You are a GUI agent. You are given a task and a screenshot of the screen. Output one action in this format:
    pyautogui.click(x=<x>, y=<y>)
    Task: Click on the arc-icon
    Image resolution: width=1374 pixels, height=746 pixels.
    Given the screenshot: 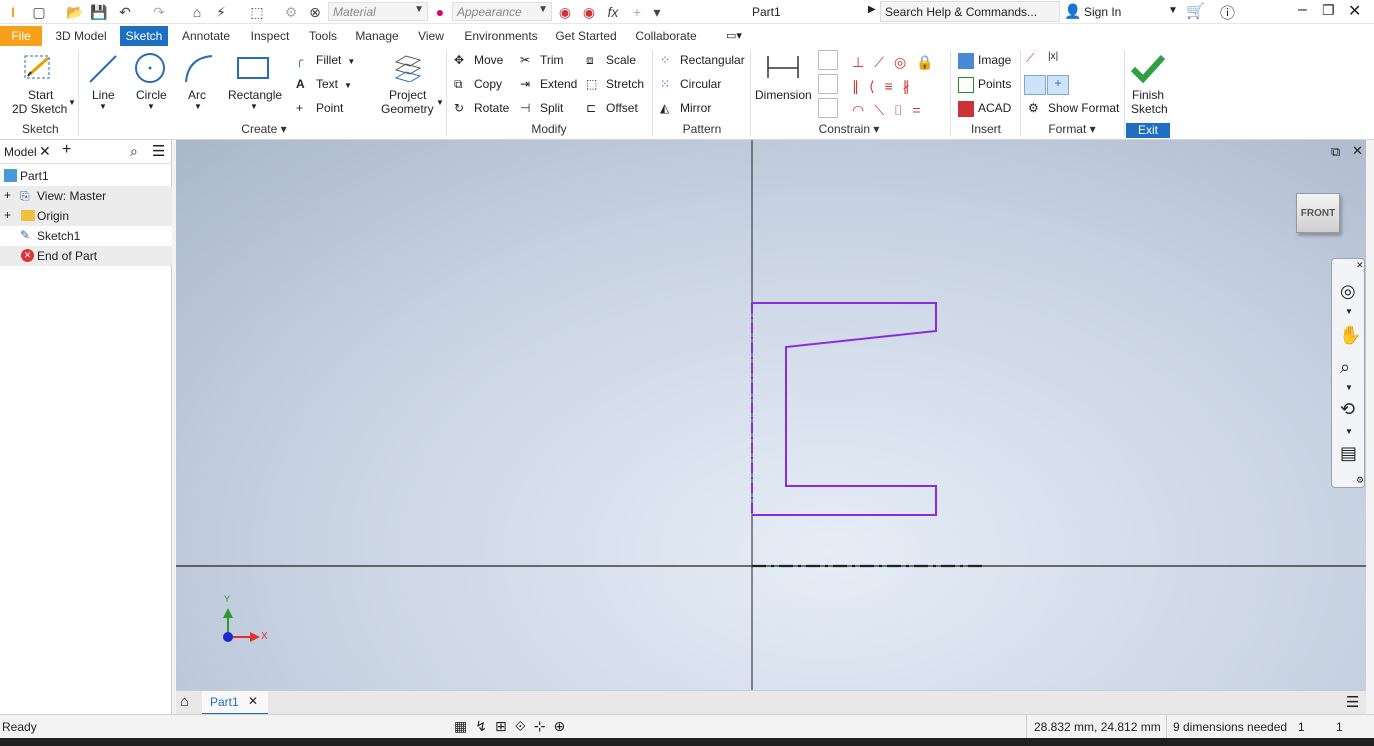 What is the action you would take?
    pyautogui.click(x=199, y=69)
    